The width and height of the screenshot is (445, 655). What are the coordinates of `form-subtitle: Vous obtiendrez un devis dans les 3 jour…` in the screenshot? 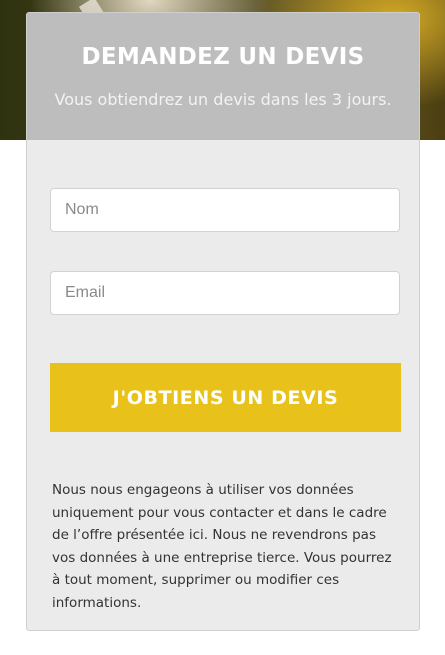 It's located at (223, 99).